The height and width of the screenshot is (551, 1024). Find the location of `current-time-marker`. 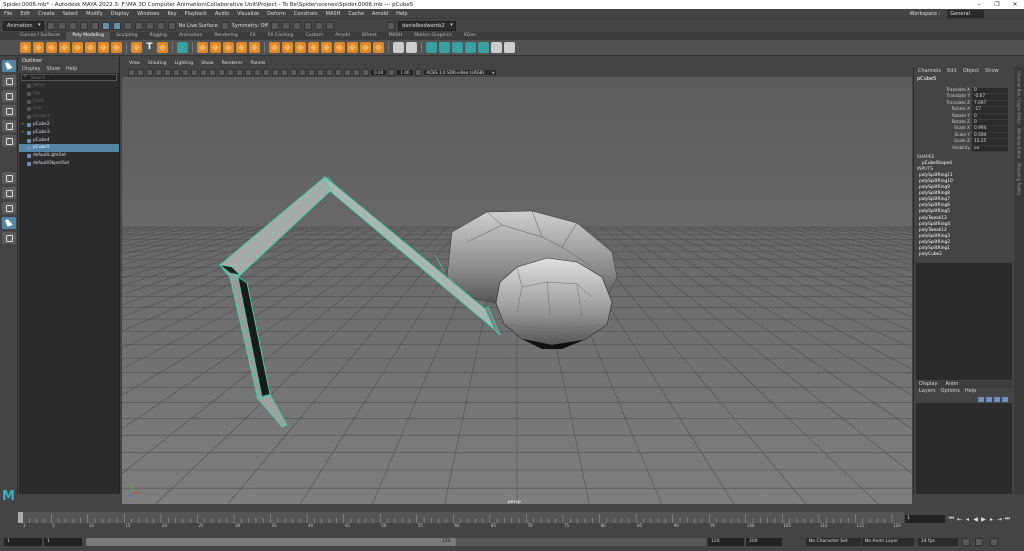

current-time-marker is located at coordinates (20, 517).